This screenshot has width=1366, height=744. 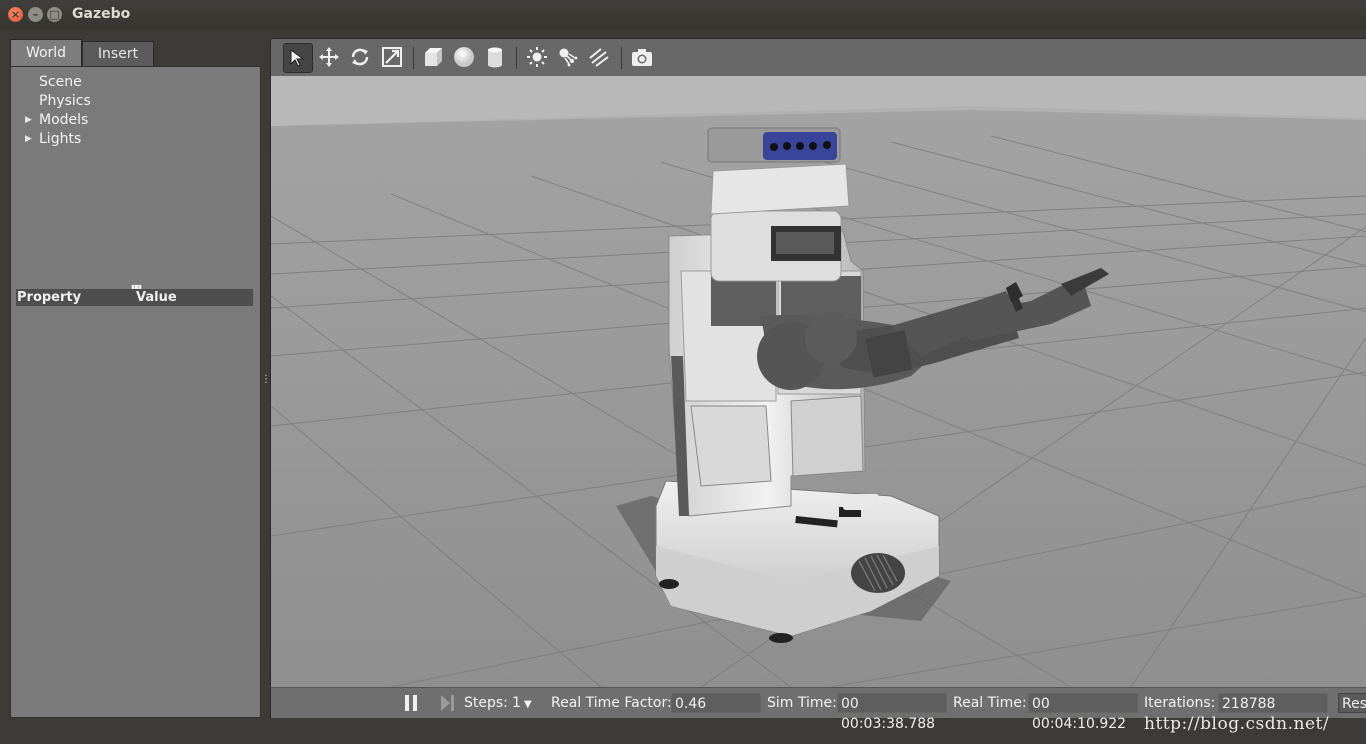 I want to click on minimize-window-button: –, so click(x=35, y=14).